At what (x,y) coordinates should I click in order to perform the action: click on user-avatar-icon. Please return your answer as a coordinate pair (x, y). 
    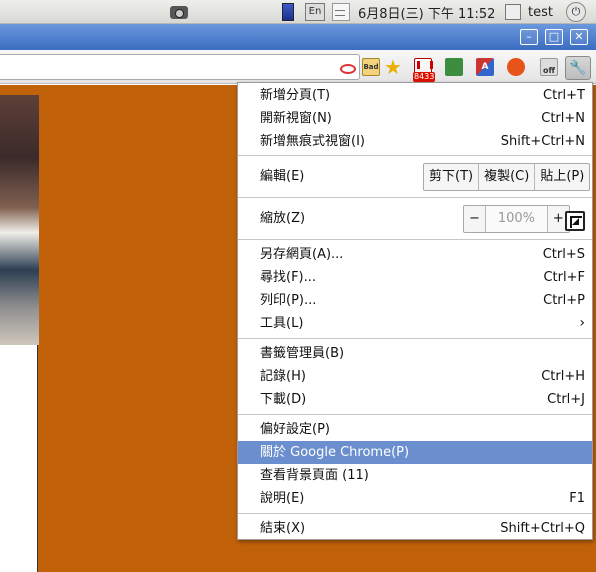
    Looking at the image, I should click on (514, 12).